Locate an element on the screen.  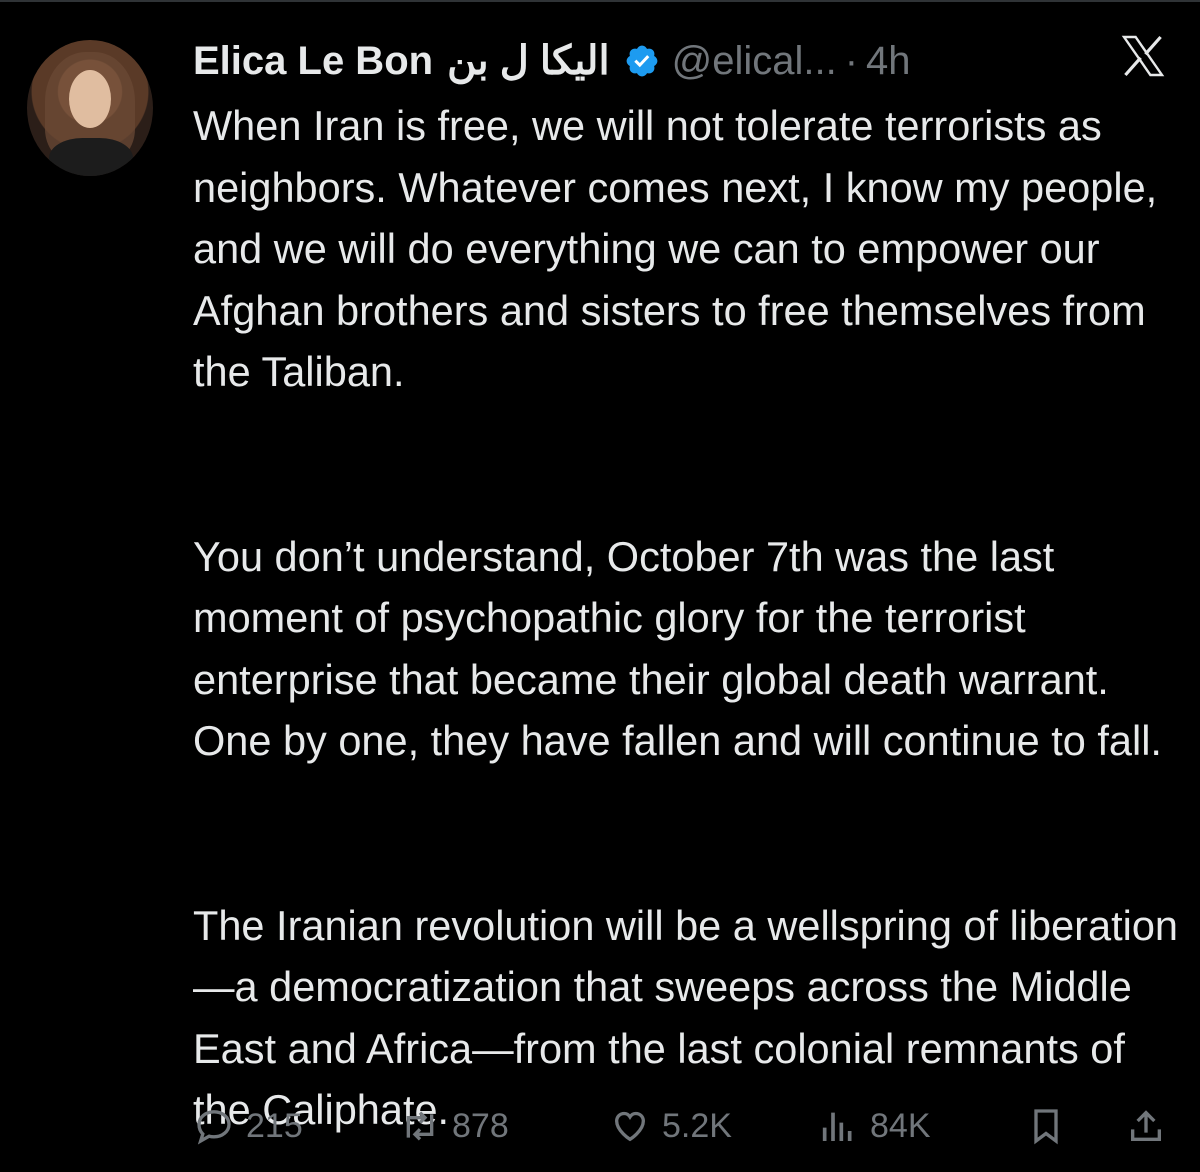
verified-badge-icon is located at coordinates (641, 61).